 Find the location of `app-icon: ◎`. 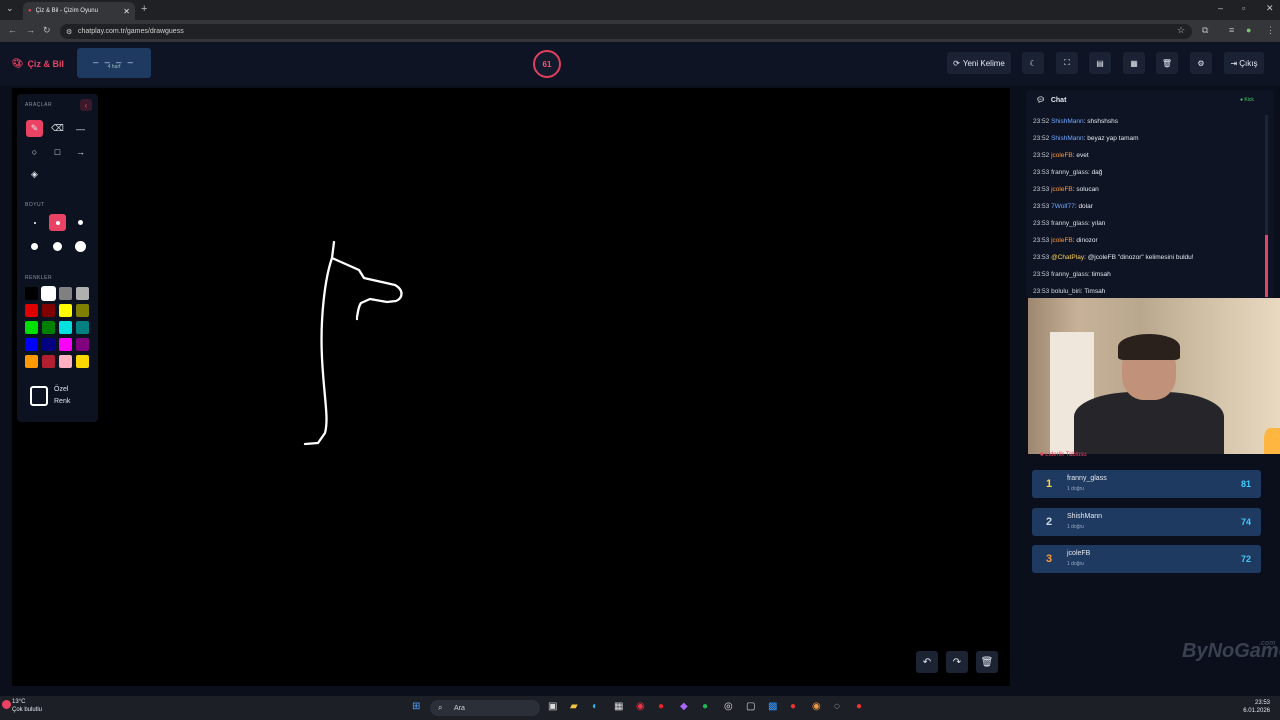

app-icon: ◎ is located at coordinates (728, 706).